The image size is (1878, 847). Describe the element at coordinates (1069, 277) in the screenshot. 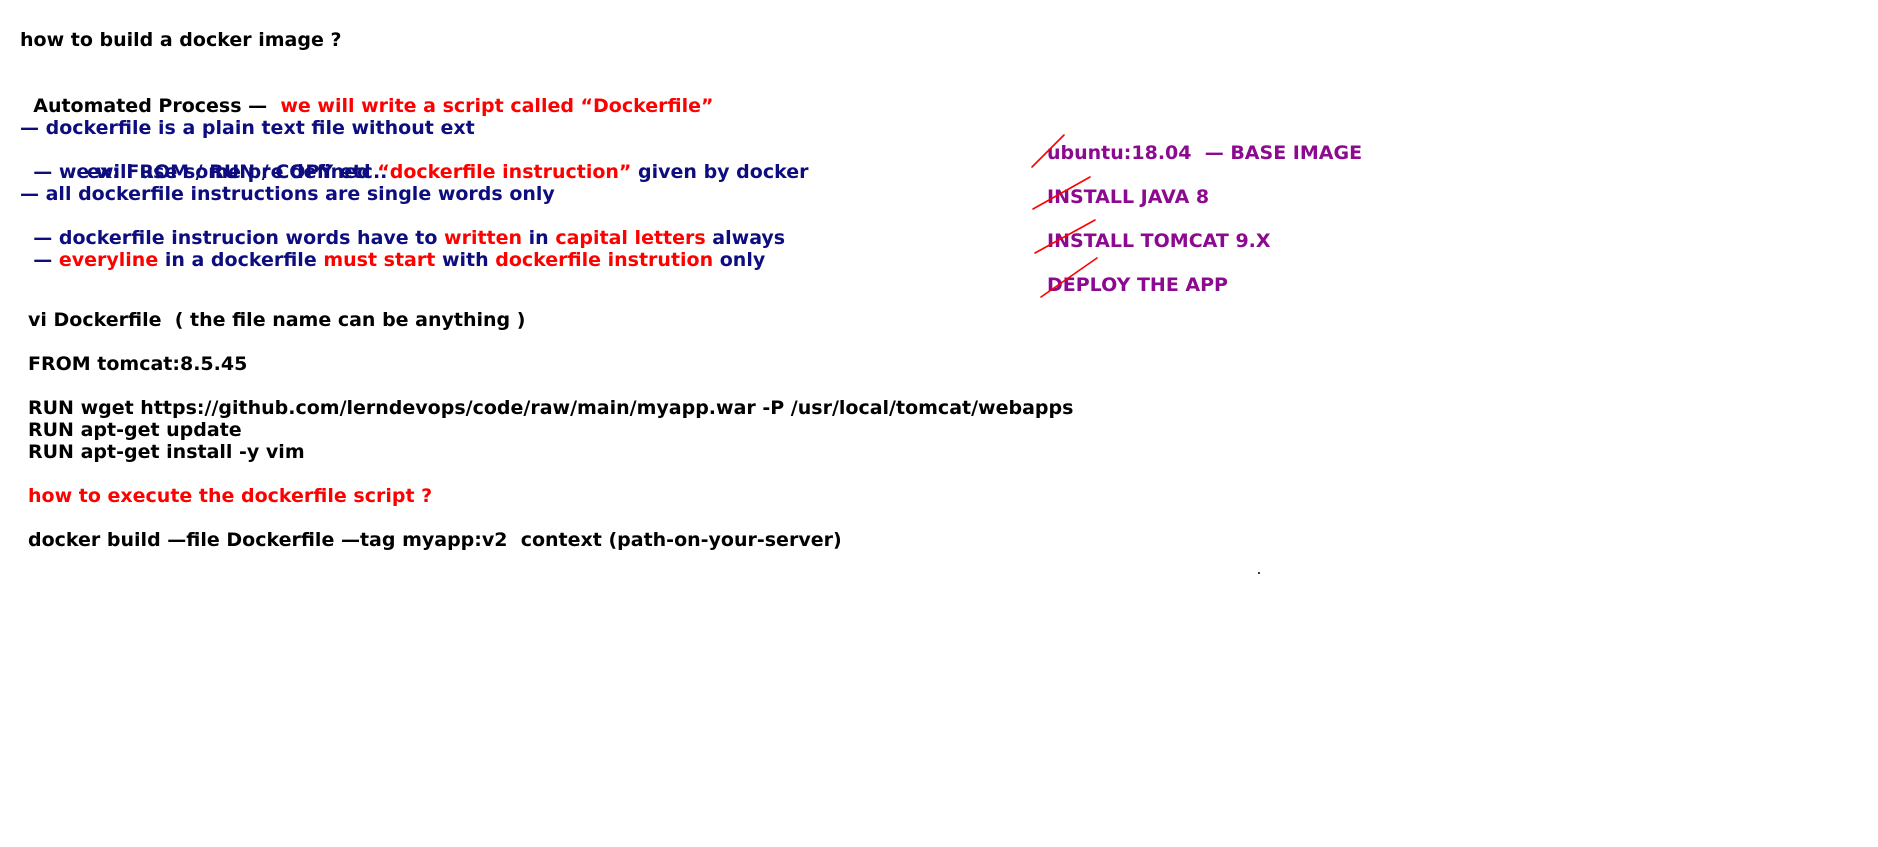

I see `strike-mark-deploy` at that location.